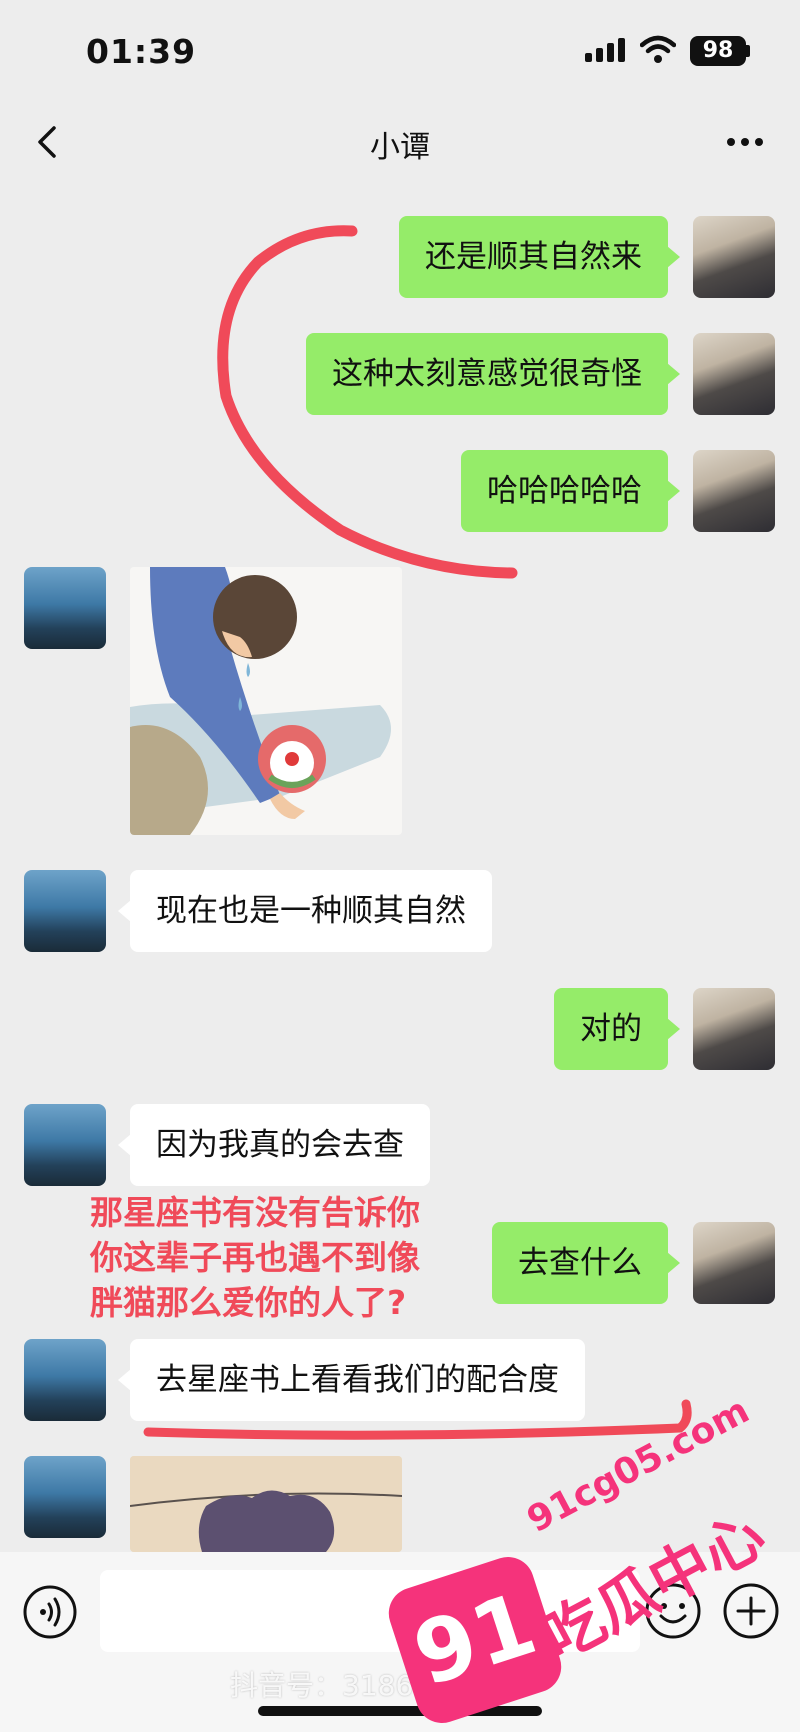  I want to click on overlay-caption-line: 胖猫那么爱你的人了?, so click(248, 1302).